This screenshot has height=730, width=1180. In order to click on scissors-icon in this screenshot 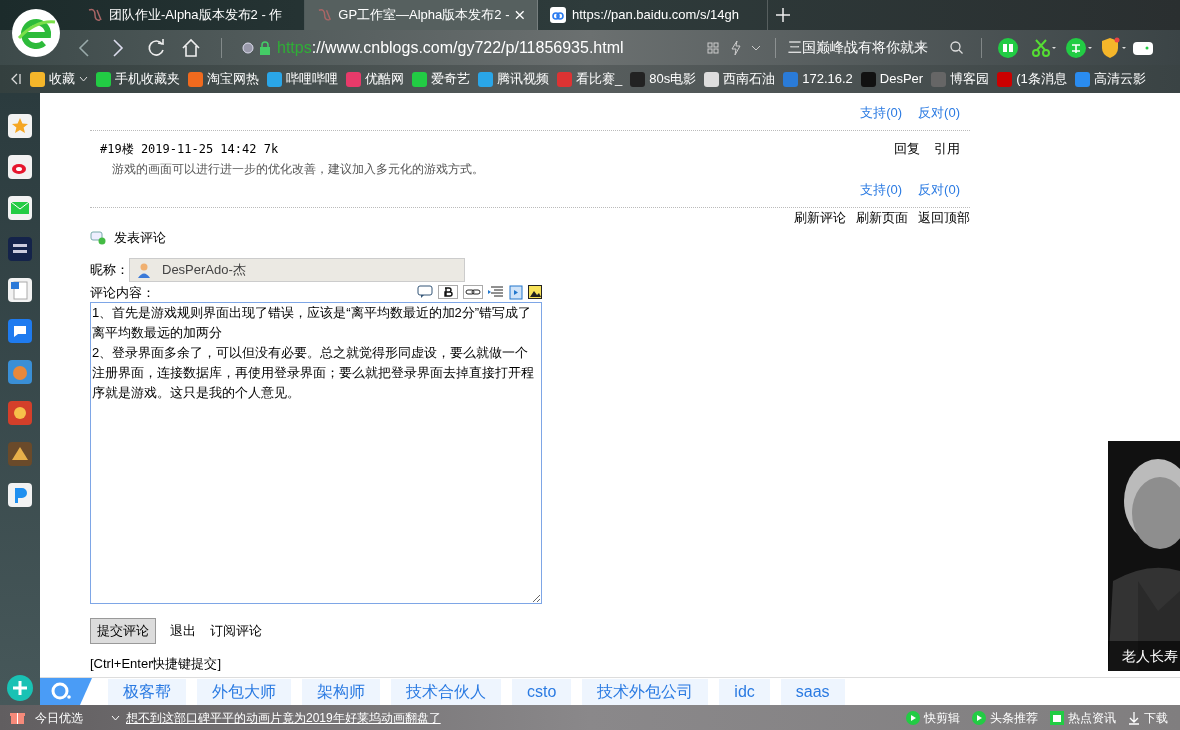, I will do `click(1045, 47)`.